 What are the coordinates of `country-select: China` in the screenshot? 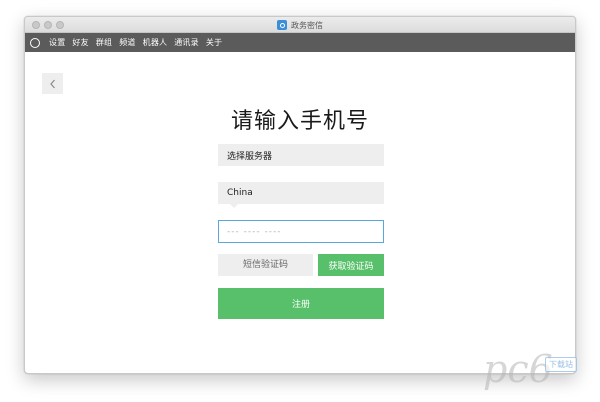 It's located at (301, 195).